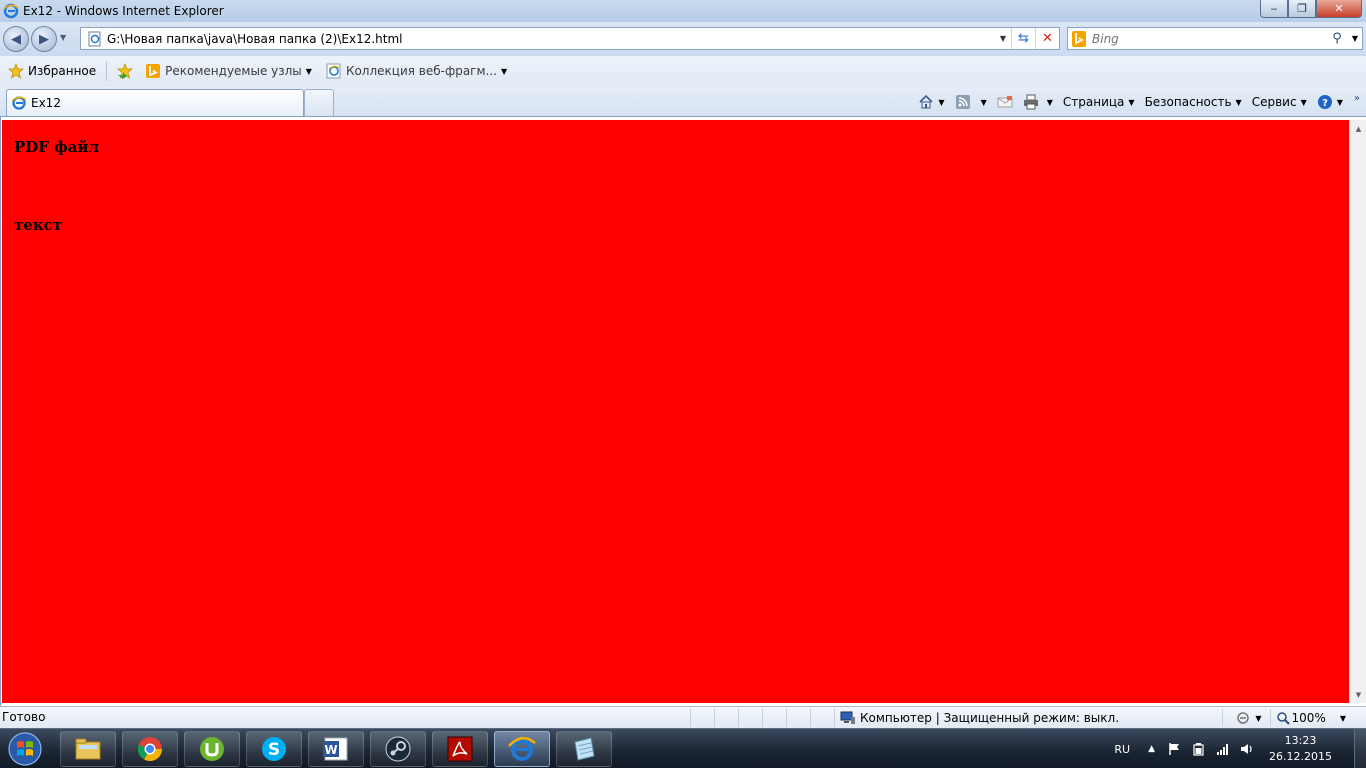 This screenshot has width=1366, height=768. Describe the element at coordinates (1274, 9) in the screenshot. I see `minimize-button: ‒` at that location.